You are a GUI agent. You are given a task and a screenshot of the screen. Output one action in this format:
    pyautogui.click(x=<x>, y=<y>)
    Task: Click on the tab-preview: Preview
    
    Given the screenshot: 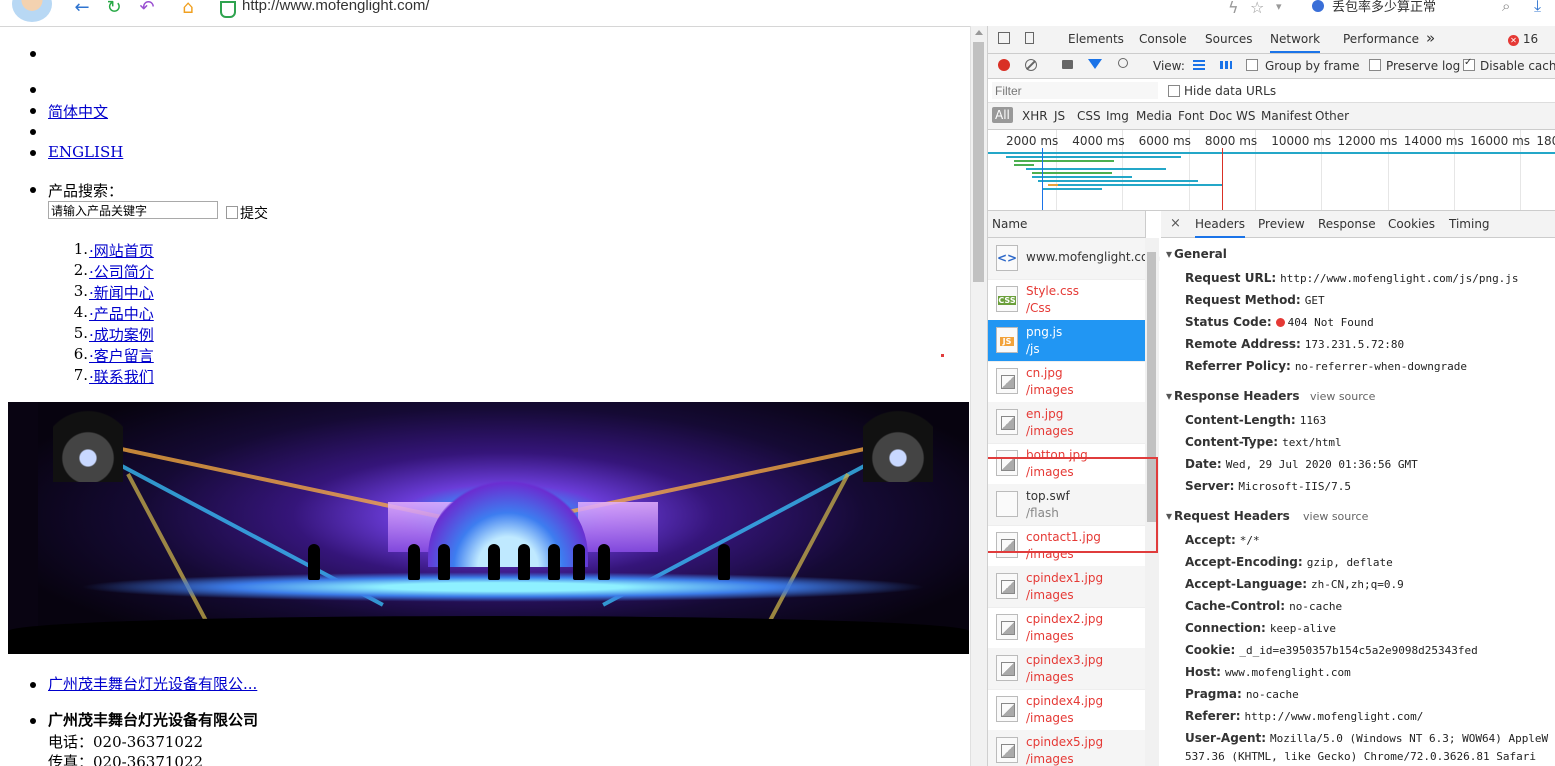 What is the action you would take?
    pyautogui.click(x=1281, y=224)
    